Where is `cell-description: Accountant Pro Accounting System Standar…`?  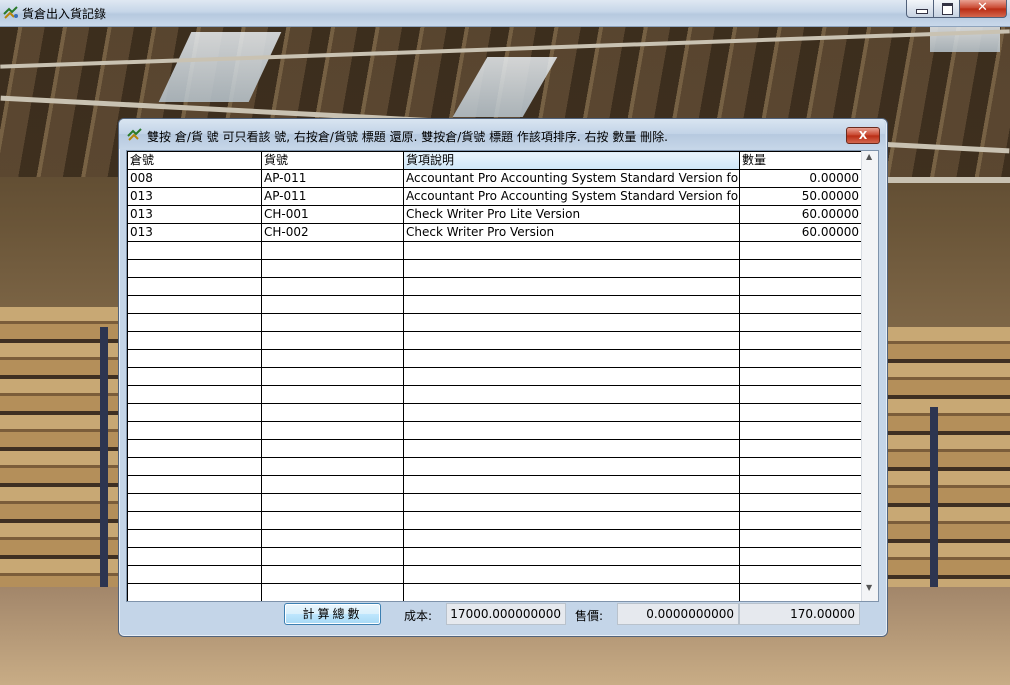 cell-description: Accountant Pro Accounting System Standar… is located at coordinates (571, 178).